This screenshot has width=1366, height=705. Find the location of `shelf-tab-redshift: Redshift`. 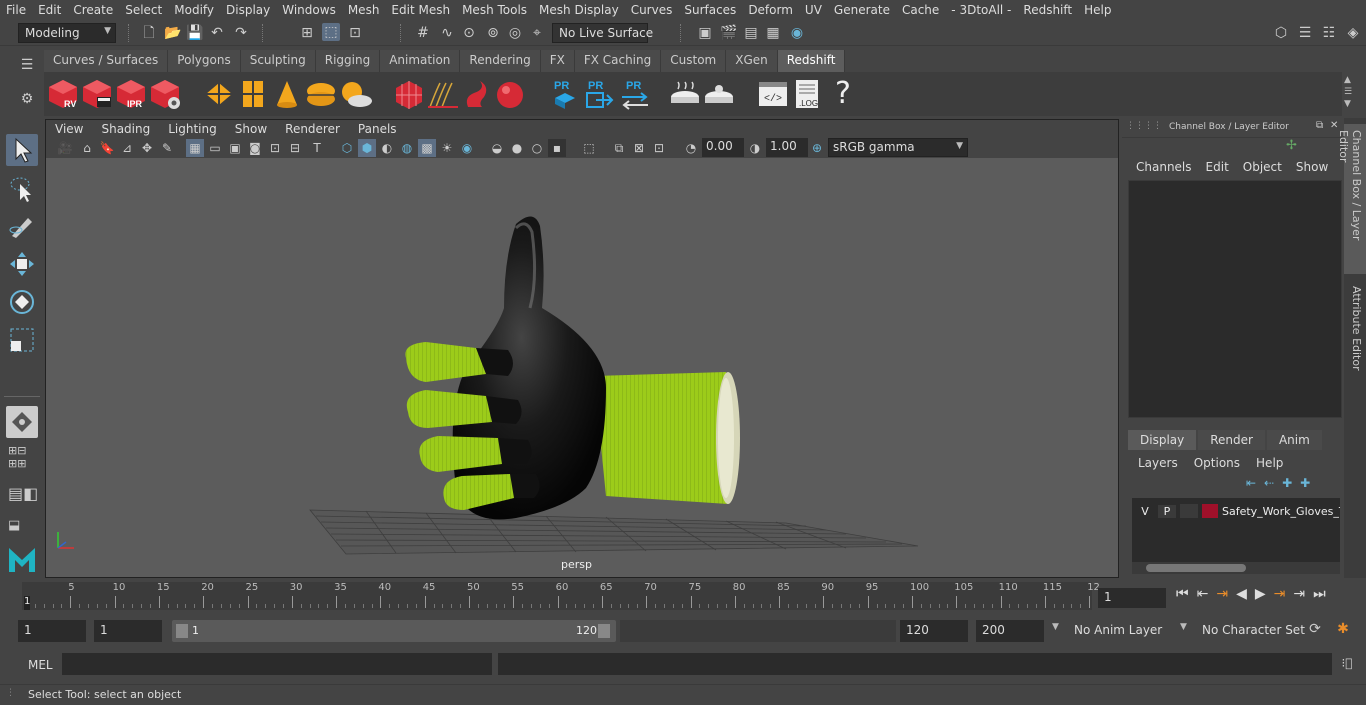

shelf-tab-redshift: Redshift is located at coordinates (811, 61).